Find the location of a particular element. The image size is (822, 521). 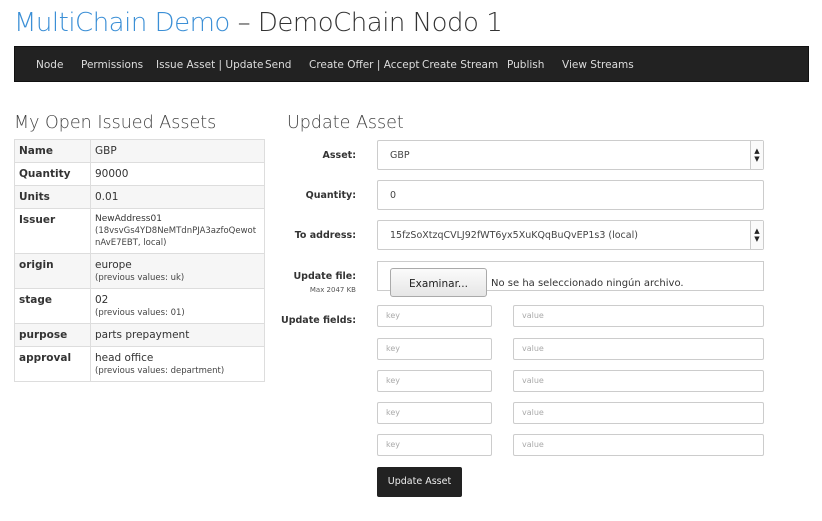

nav-view-streams: View Streams is located at coordinates (598, 65).